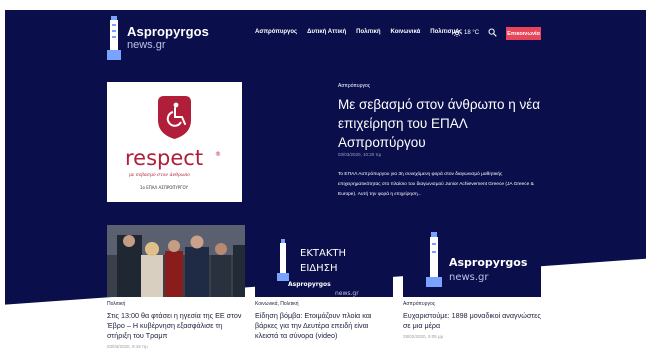  Describe the element at coordinates (276, 32) in the screenshot. I see `nav-item-aspropyrgos: Ασπρόπυργος` at that location.